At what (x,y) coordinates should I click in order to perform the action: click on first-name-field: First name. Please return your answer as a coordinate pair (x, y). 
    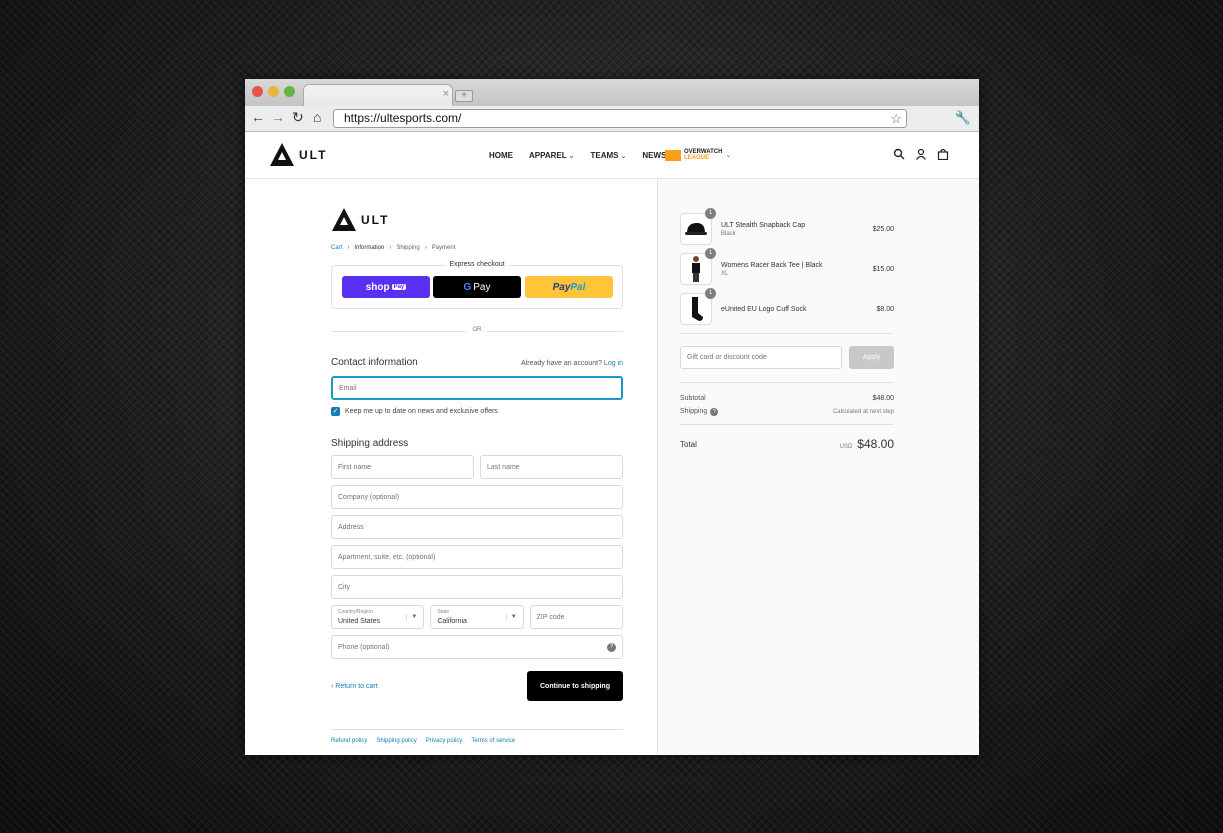
    Looking at the image, I should click on (402, 467).